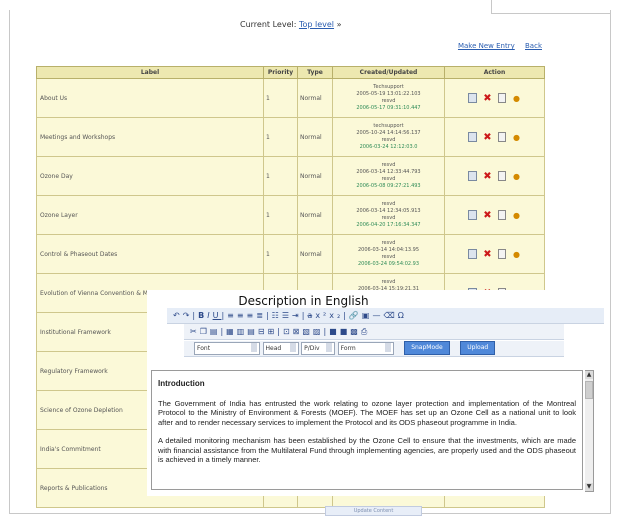 The width and height of the screenshot is (620, 516). What do you see at coordinates (388, 147) in the screenshot?
I see `updated-date: 2006-03-24 12:12:03.0` at bounding box center [388, 147].